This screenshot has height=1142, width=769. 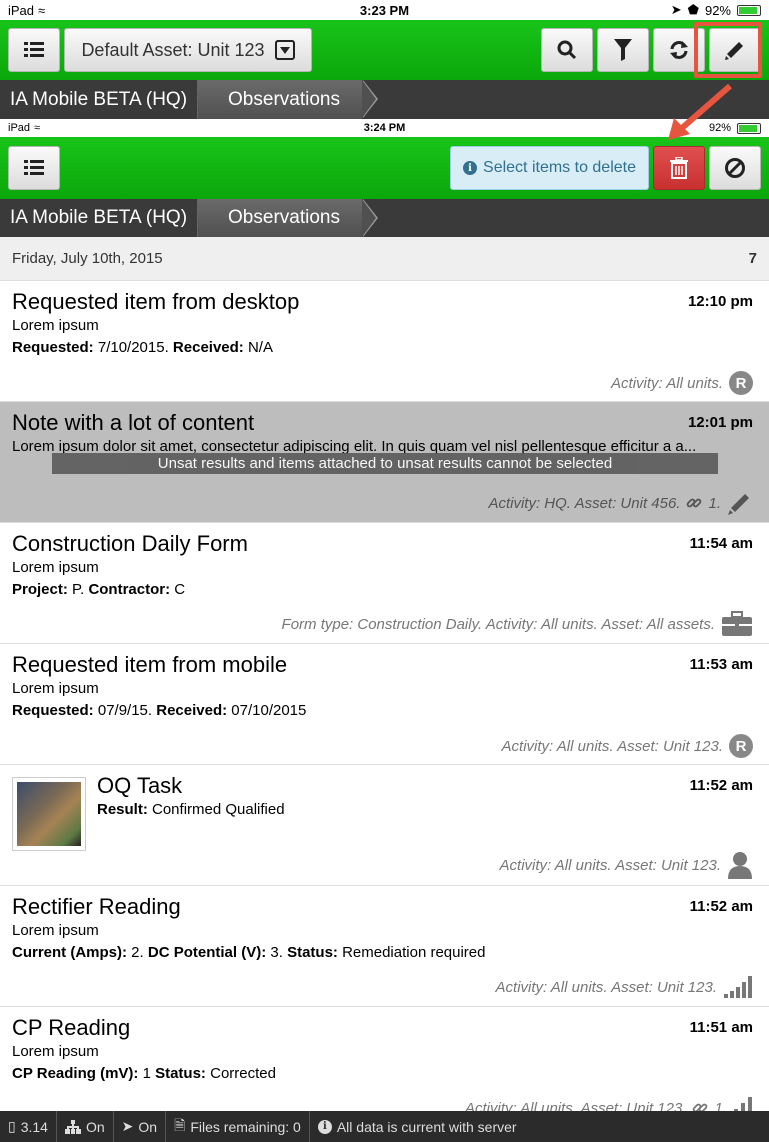 I want to click on location-icon: ➤, so click(x=676, y=9).